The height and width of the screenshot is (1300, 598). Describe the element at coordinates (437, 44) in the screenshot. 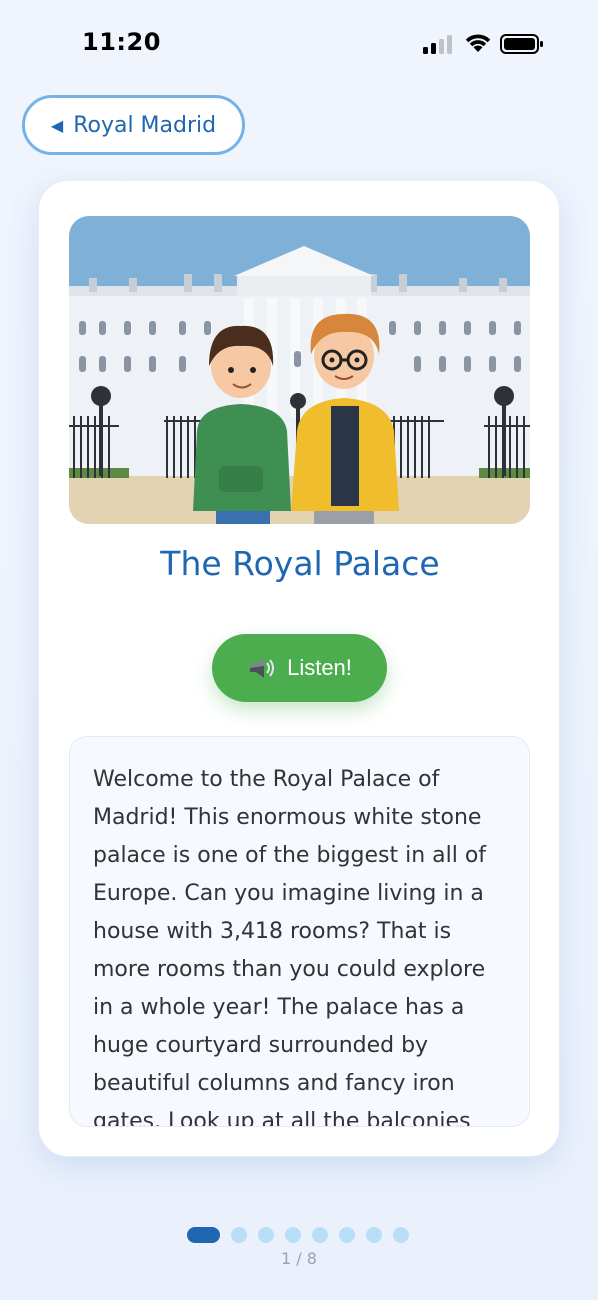

I see `cellular-signal-icon` at that location.